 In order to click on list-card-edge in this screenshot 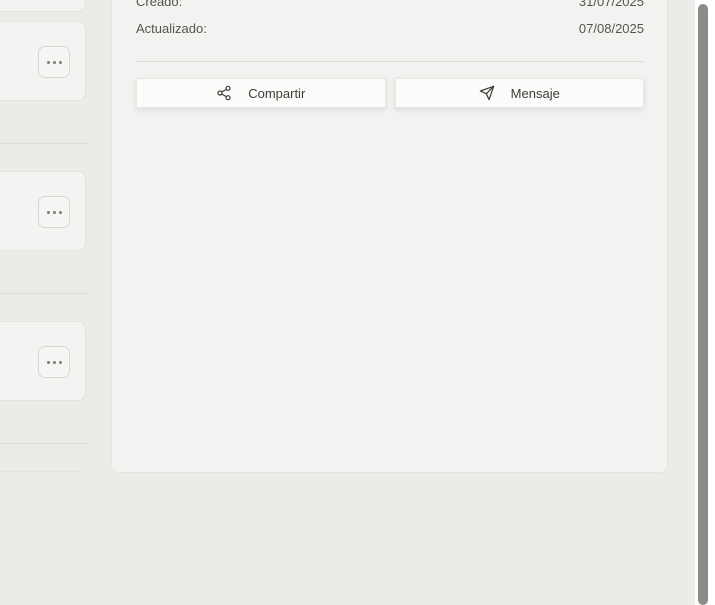, I will do `click(41, 471)`.